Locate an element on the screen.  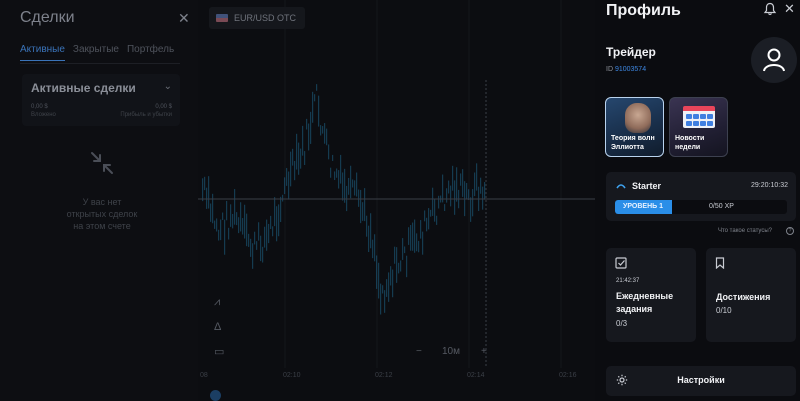
story-weekly-news: Новости недели is located at coordinates (698, 127).